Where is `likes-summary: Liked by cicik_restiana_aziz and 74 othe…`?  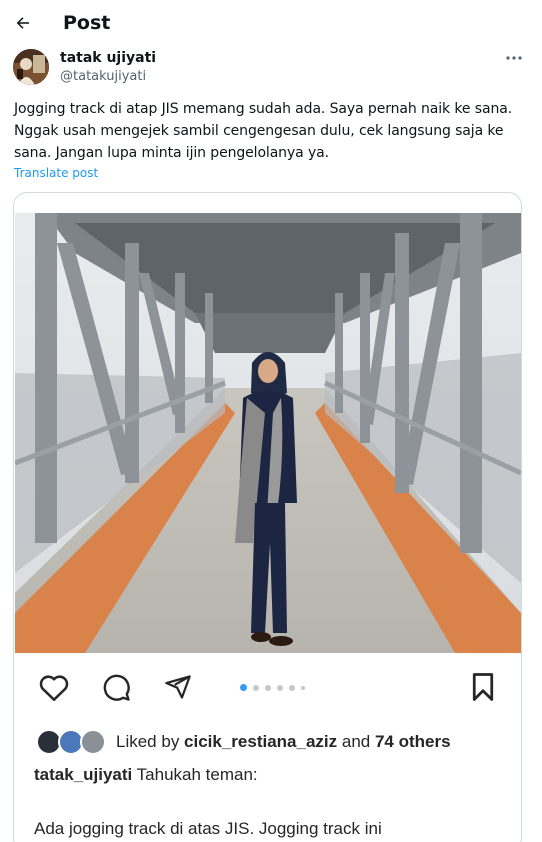 likes-summary: Liked by cicik_restiana_aziz and 74 othe… is located at coordinates (283, 742).